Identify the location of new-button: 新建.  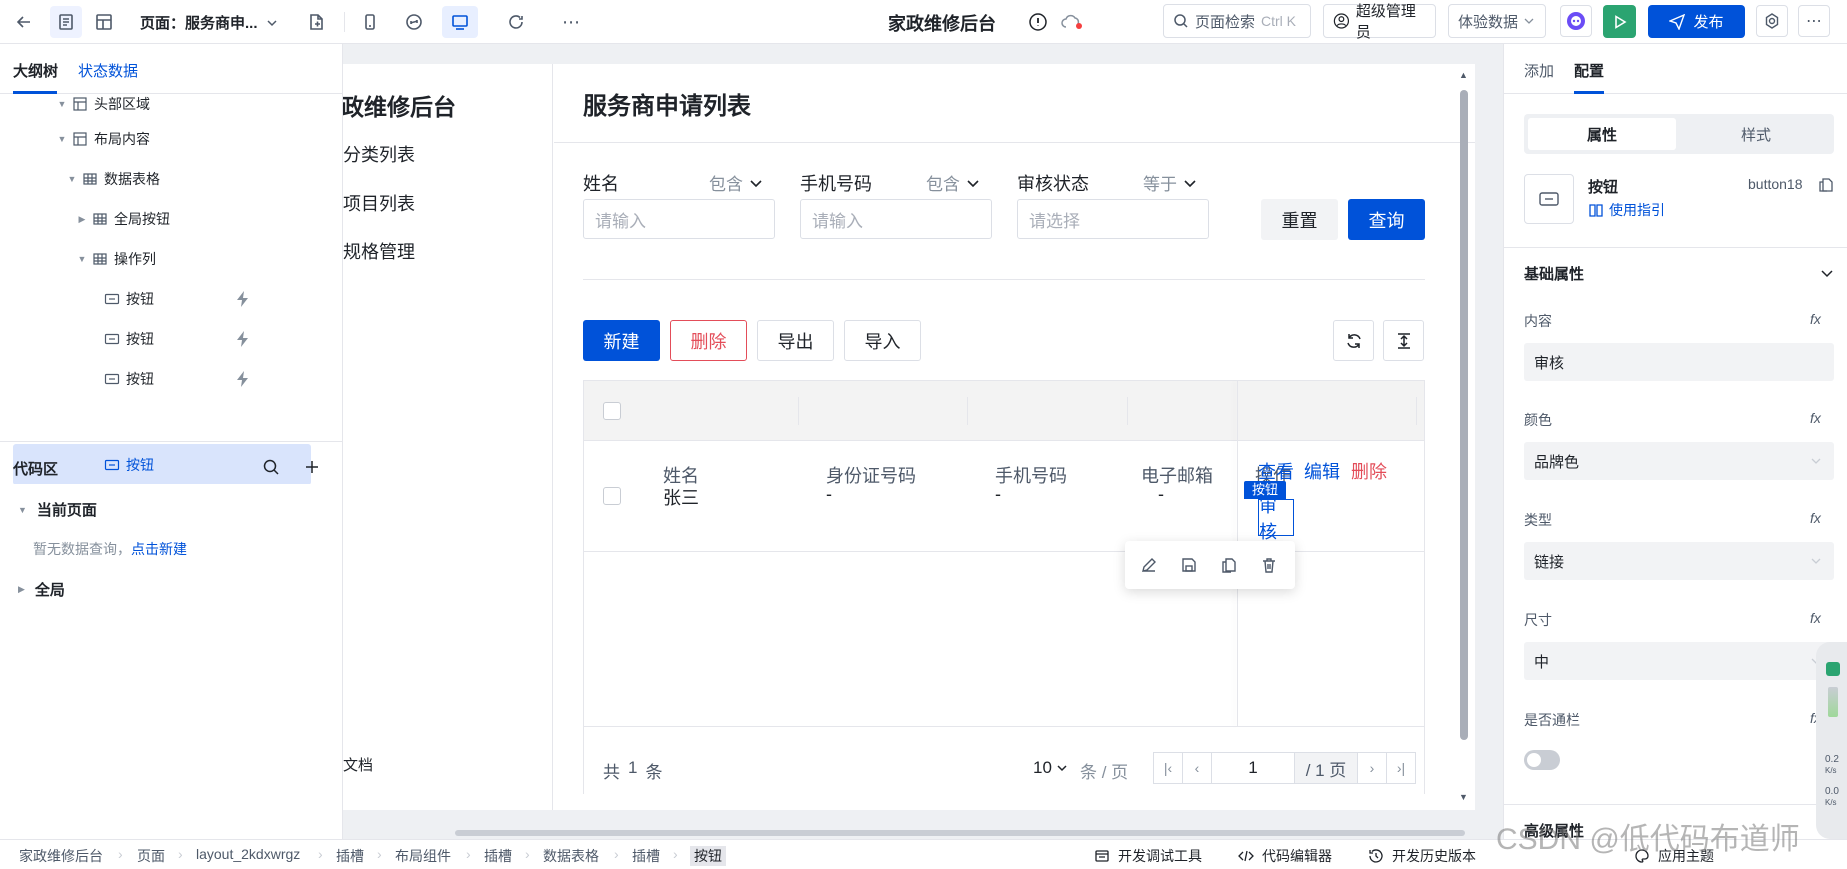
(621, 340).